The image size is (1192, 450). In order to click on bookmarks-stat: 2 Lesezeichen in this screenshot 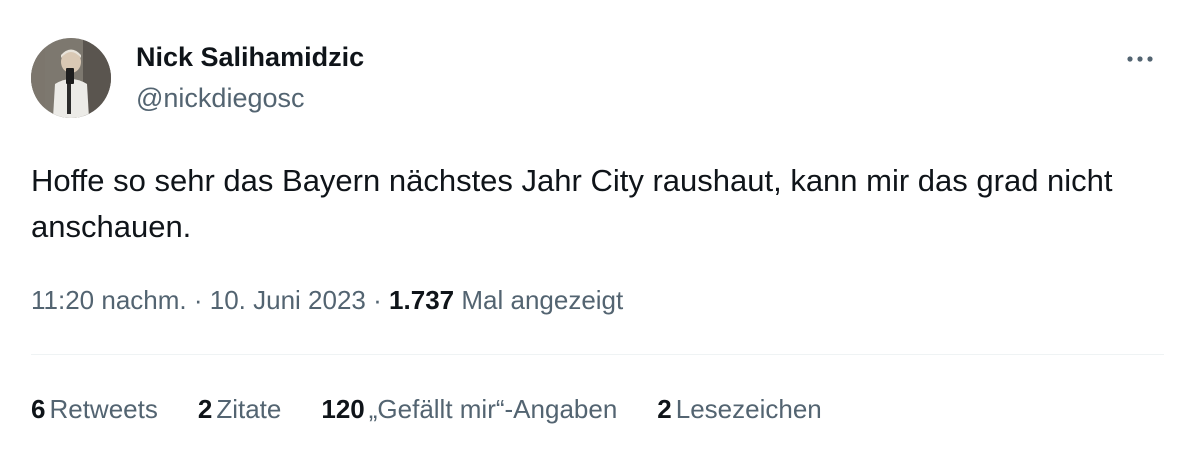, I will do `click(739, 409)`.